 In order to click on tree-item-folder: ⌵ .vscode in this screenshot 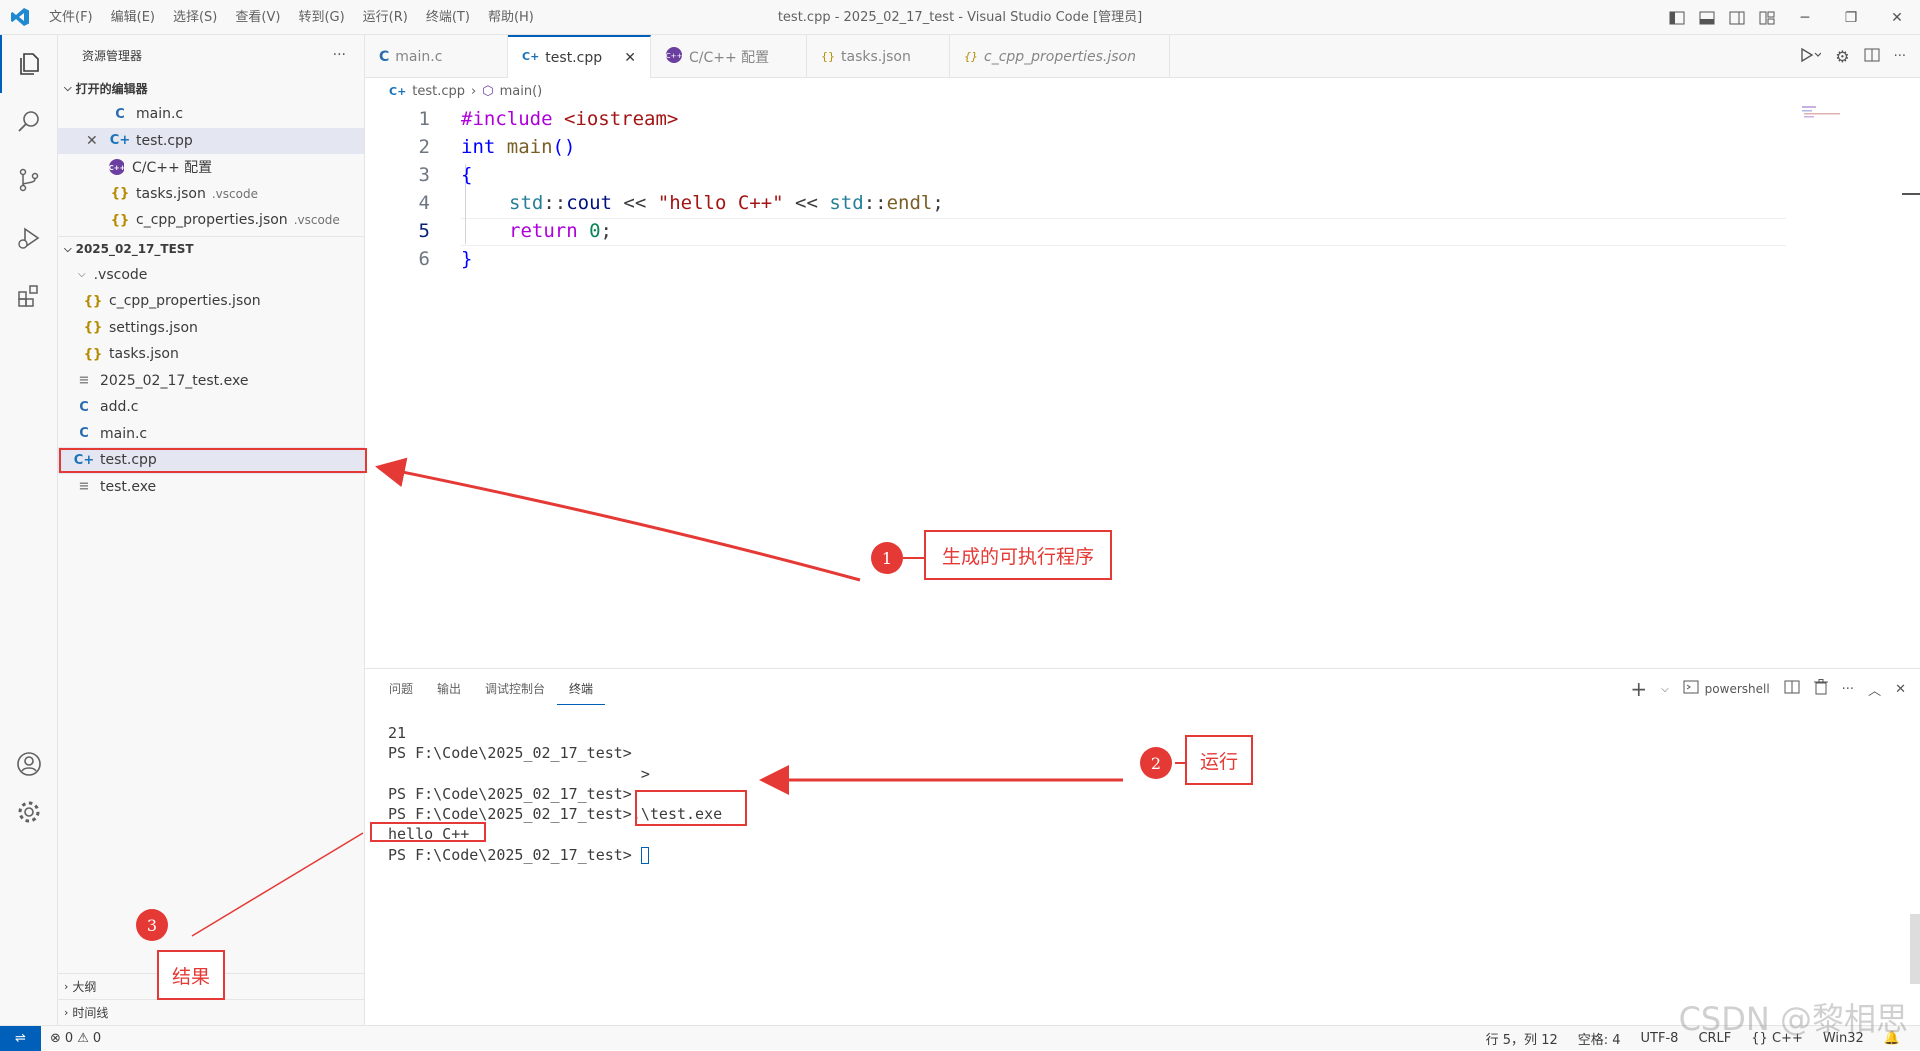, I will do `click(211, 275)`.